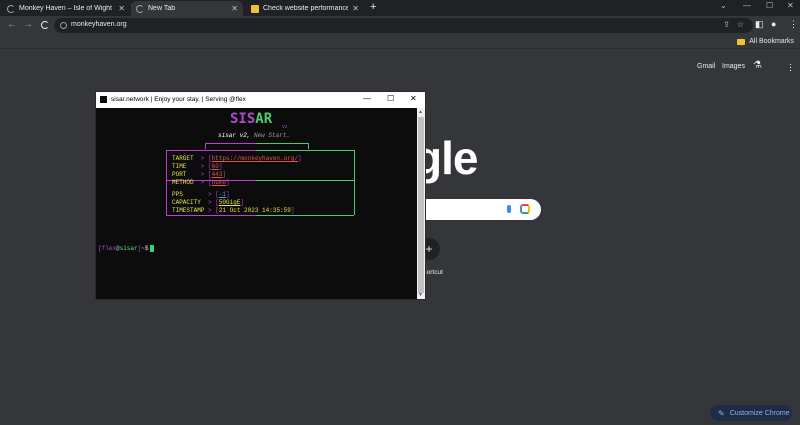  Describe the element at coordinates (179, 166) in the screenshot. I see `time-key: TIME` at that location.